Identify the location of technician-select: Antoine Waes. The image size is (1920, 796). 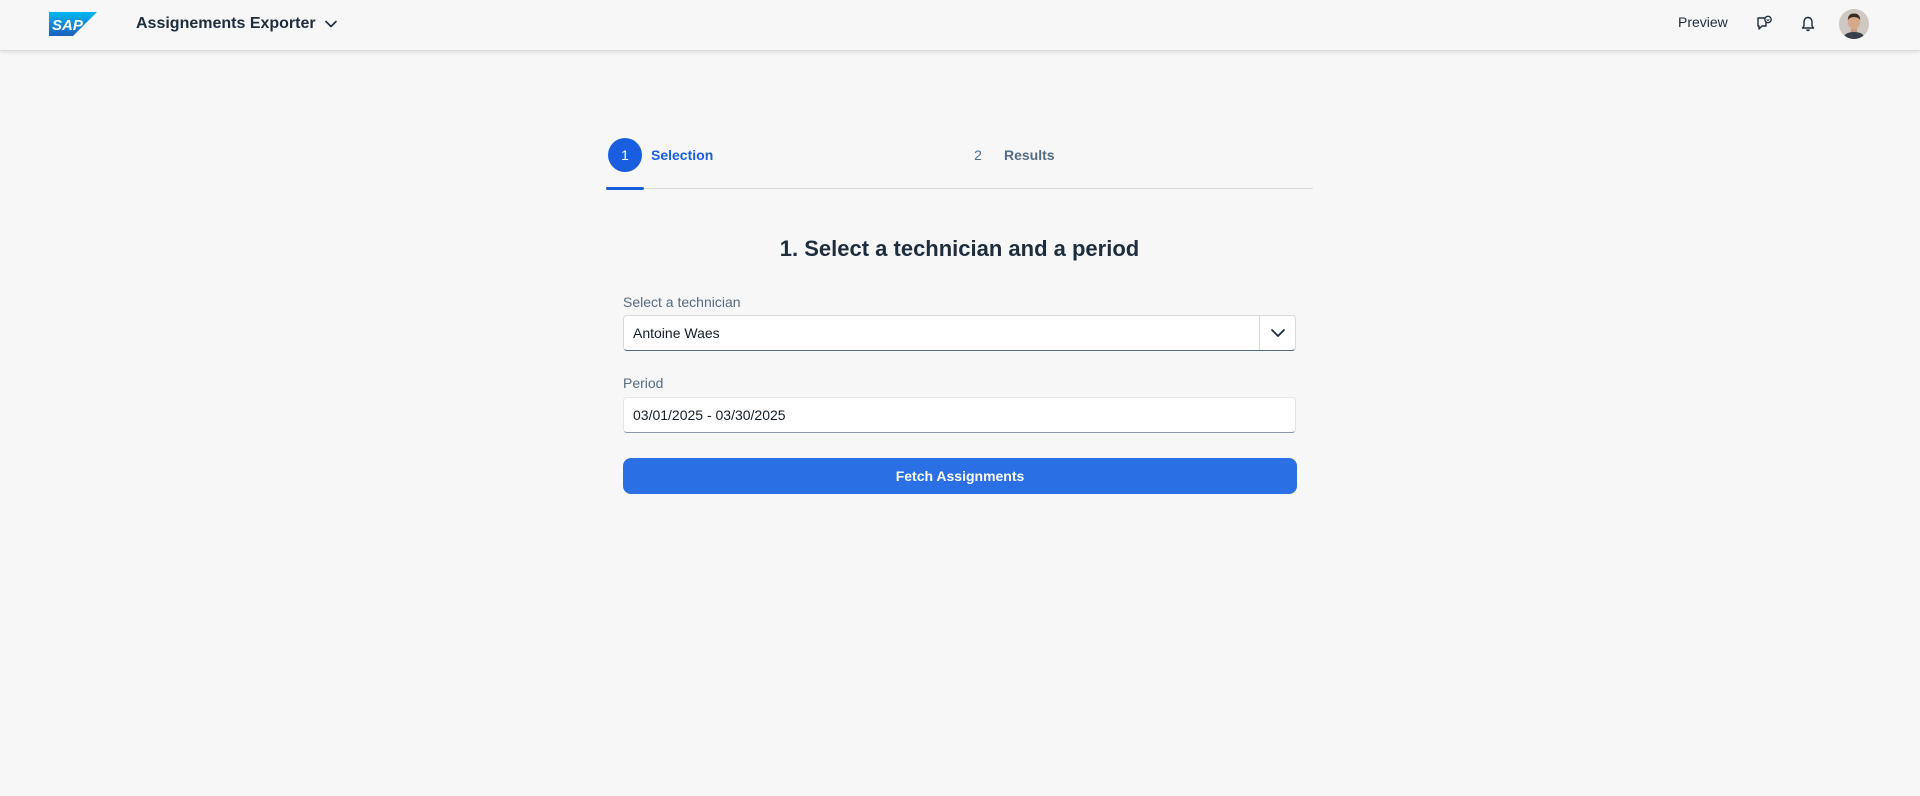
(959, 333).